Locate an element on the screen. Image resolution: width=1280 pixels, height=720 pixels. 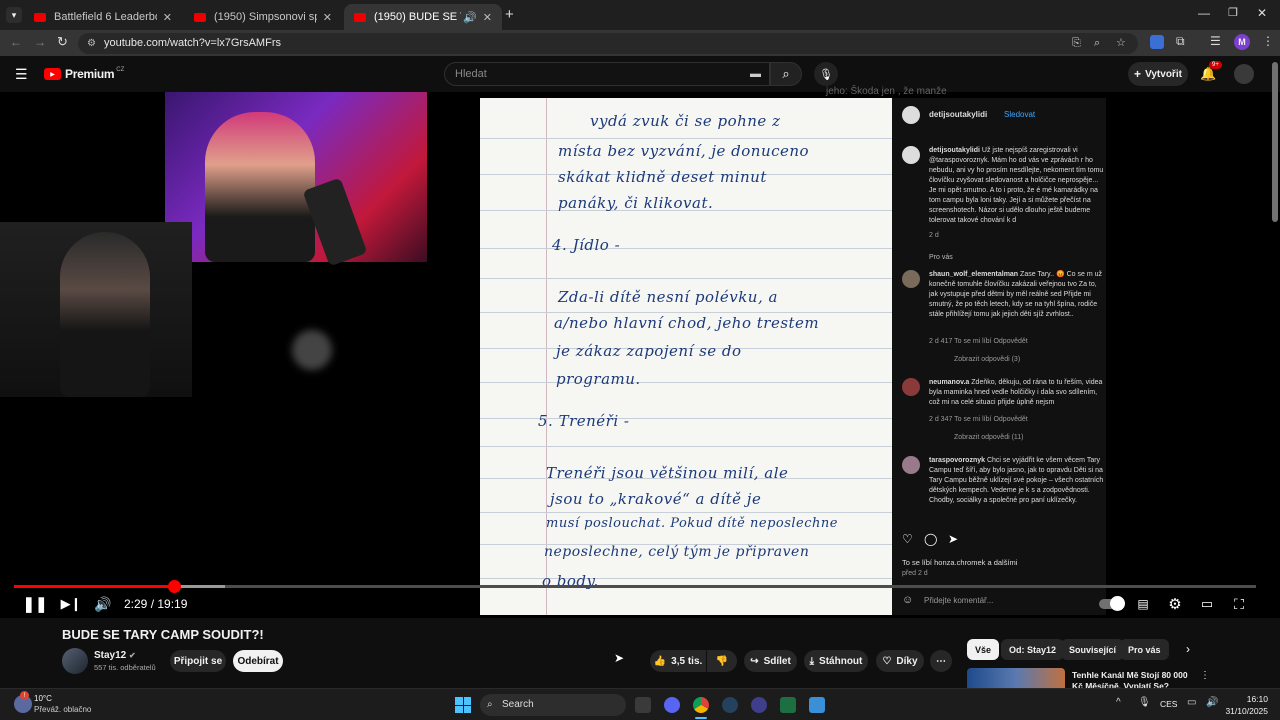
profile-avatar: M is located at coordinates (1242, 42).